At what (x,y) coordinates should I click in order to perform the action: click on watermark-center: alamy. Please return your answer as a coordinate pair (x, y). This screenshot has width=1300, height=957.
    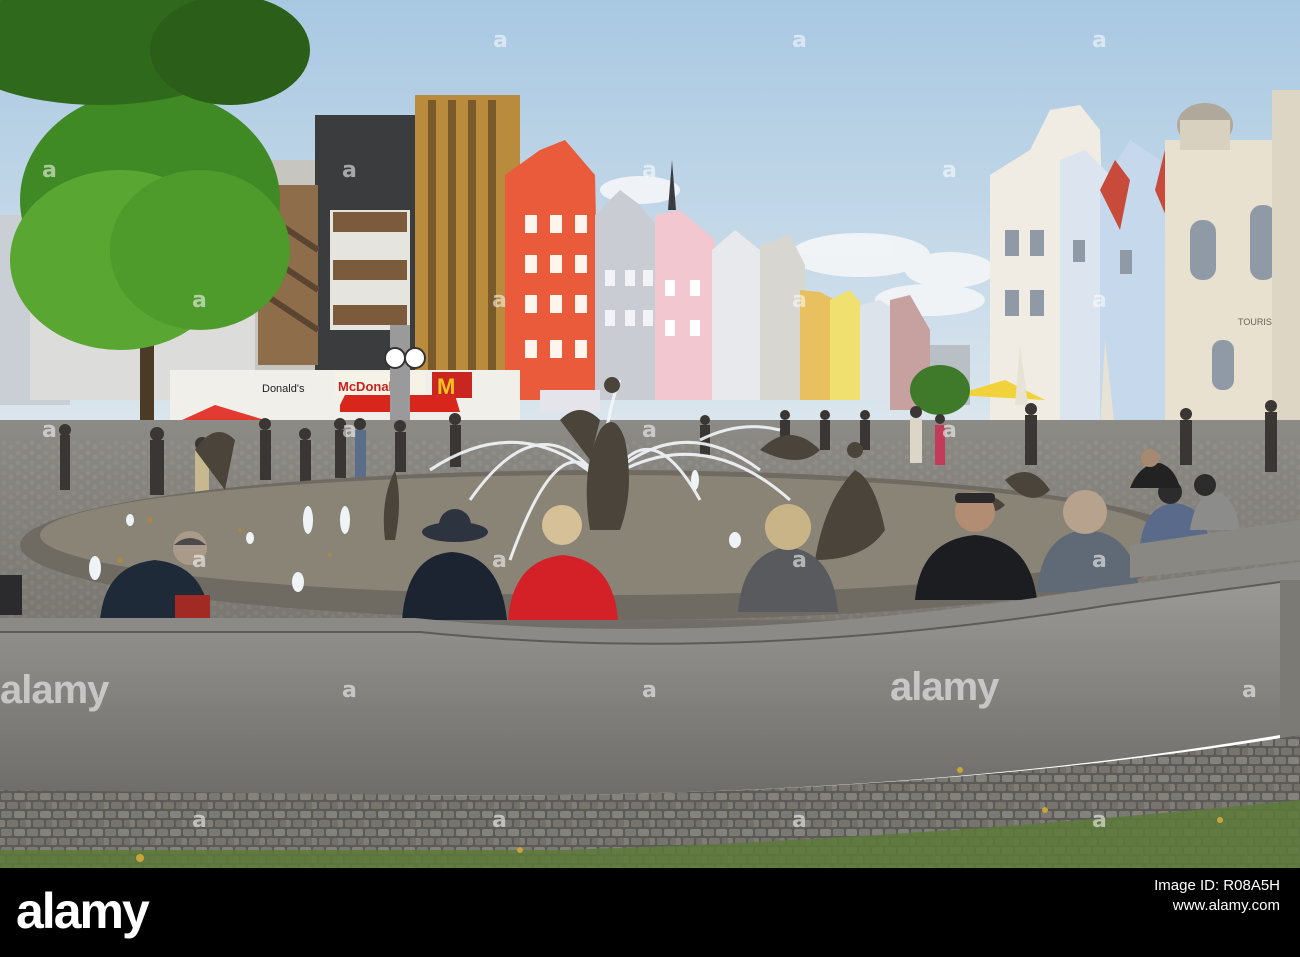
    Looking at the image, I should click on (944, 687).